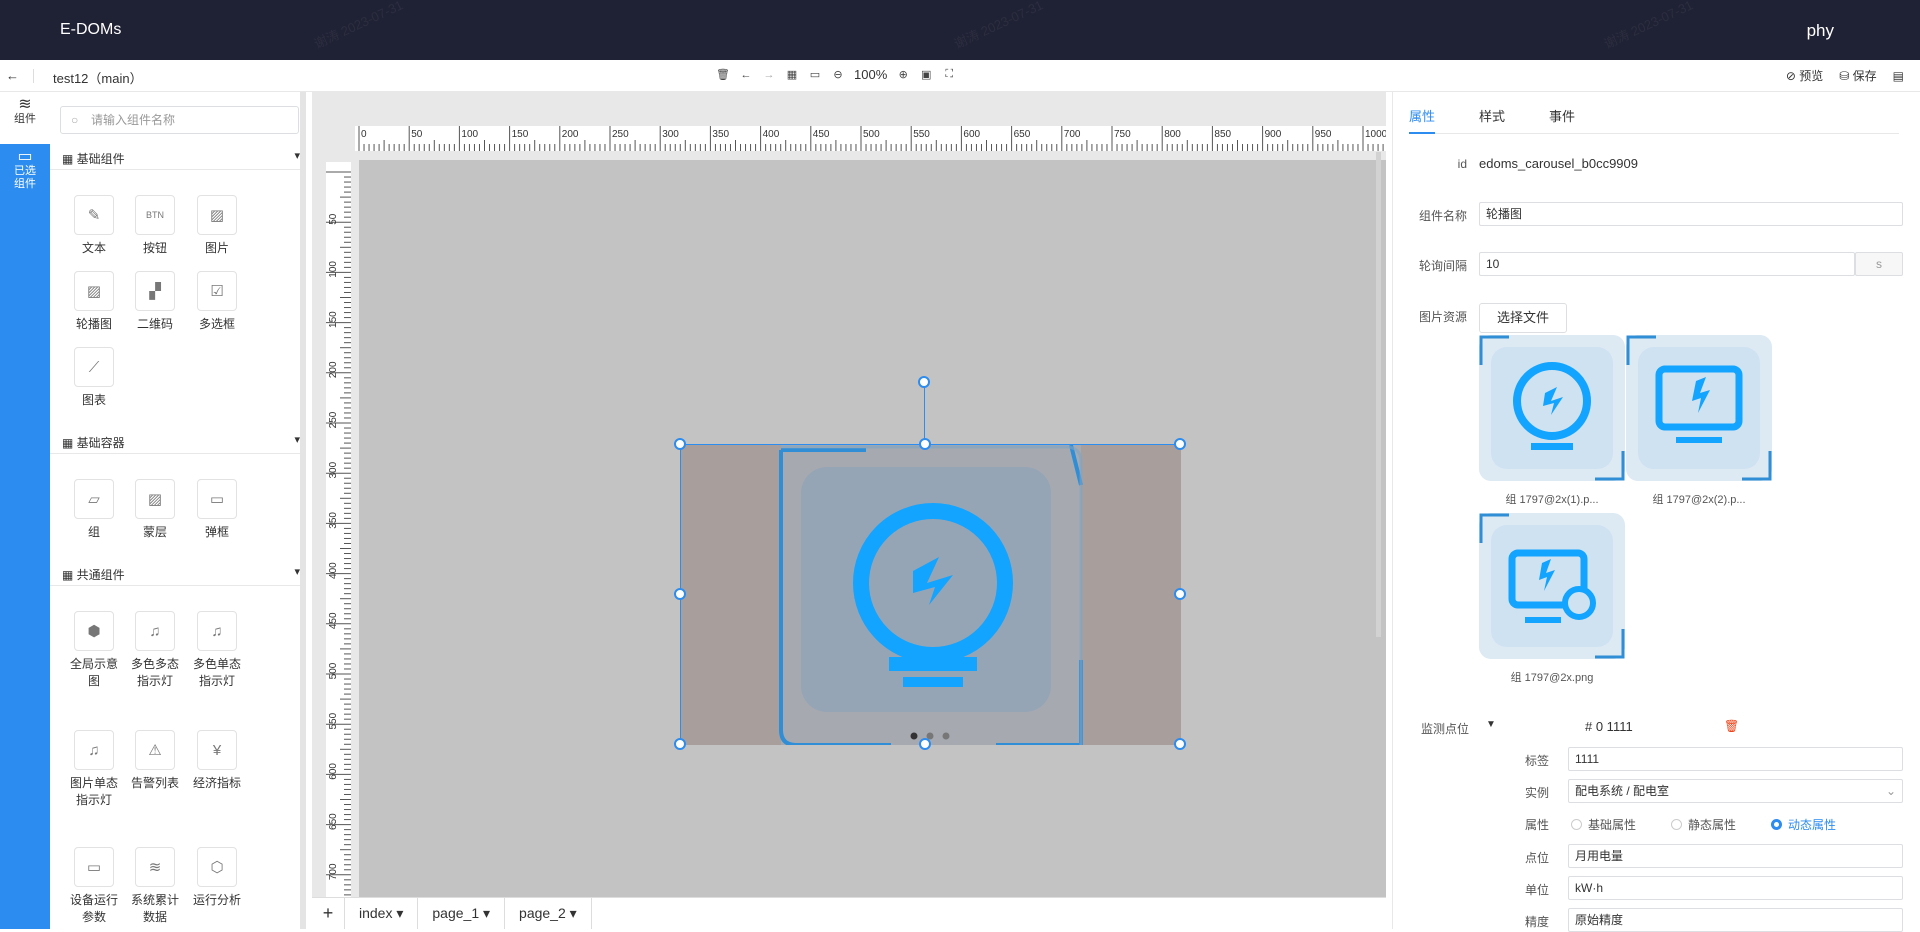 The height and width of the screenshot is (932, 1920). Describe the element at coordinates (1804, 75) in the screenshot. I see `preview-button: ⊘ 预览` at that location.